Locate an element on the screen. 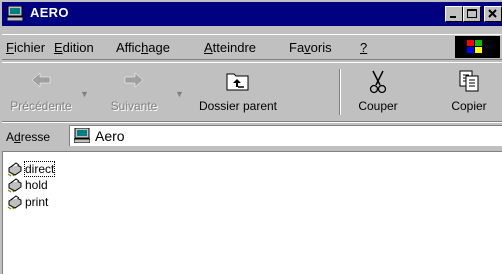 This screenshot has width=502, height=274. window-title: AERO is located at coordinates (49, 12).